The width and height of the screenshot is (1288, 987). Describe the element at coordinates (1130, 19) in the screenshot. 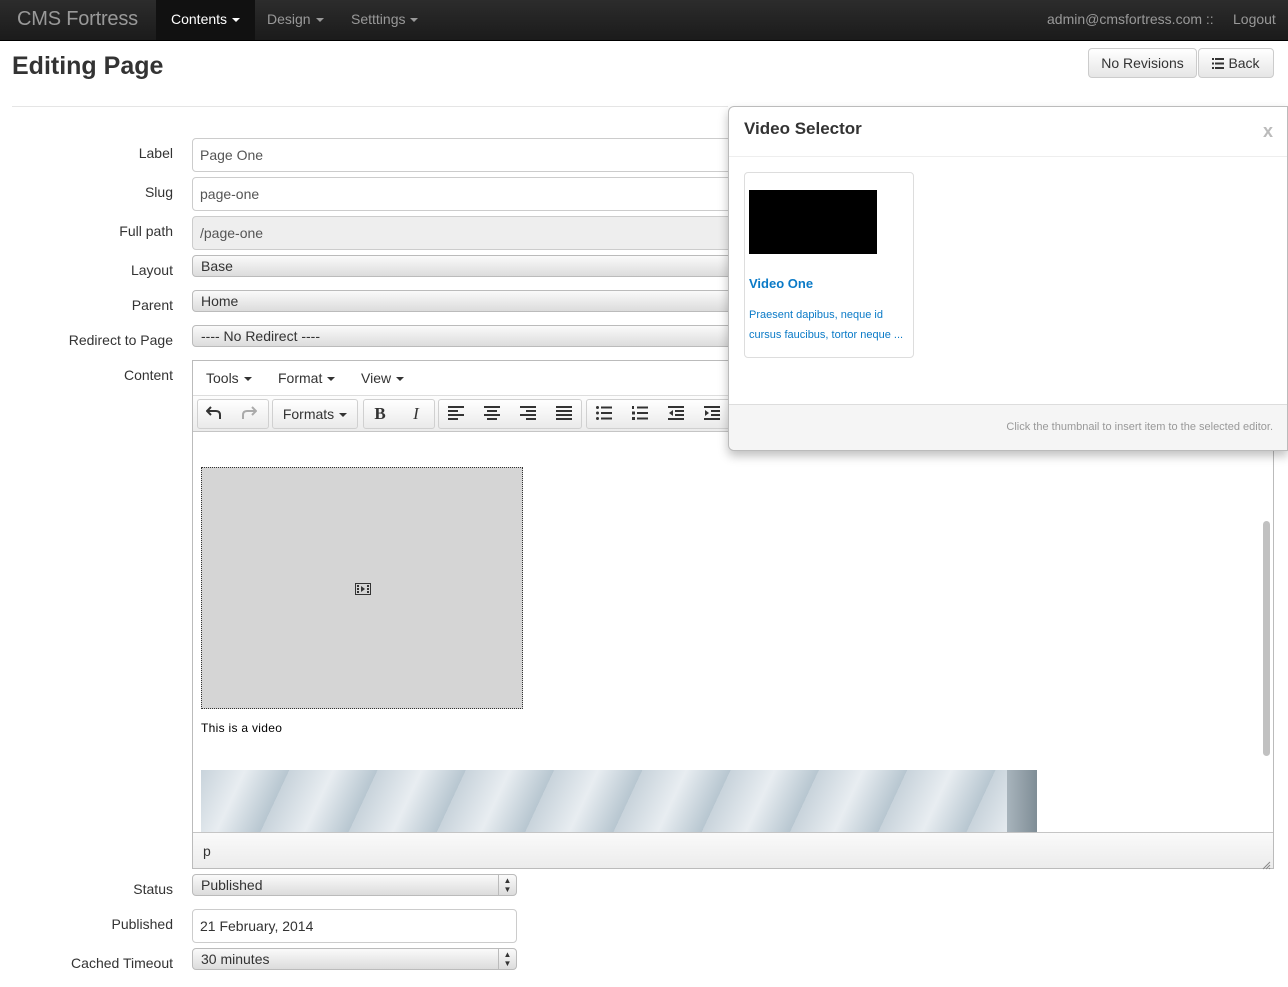

I see `user-email: admin@cmsfortress.com ::` at that location.